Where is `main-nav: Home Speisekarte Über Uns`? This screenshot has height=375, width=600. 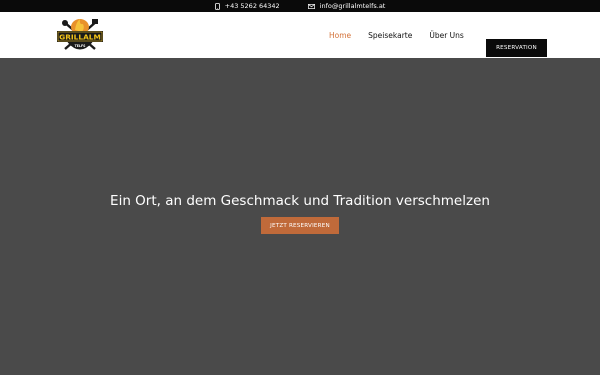
main-nav: Home Speisekarte Über Uns is located at coordinates (405, 35).